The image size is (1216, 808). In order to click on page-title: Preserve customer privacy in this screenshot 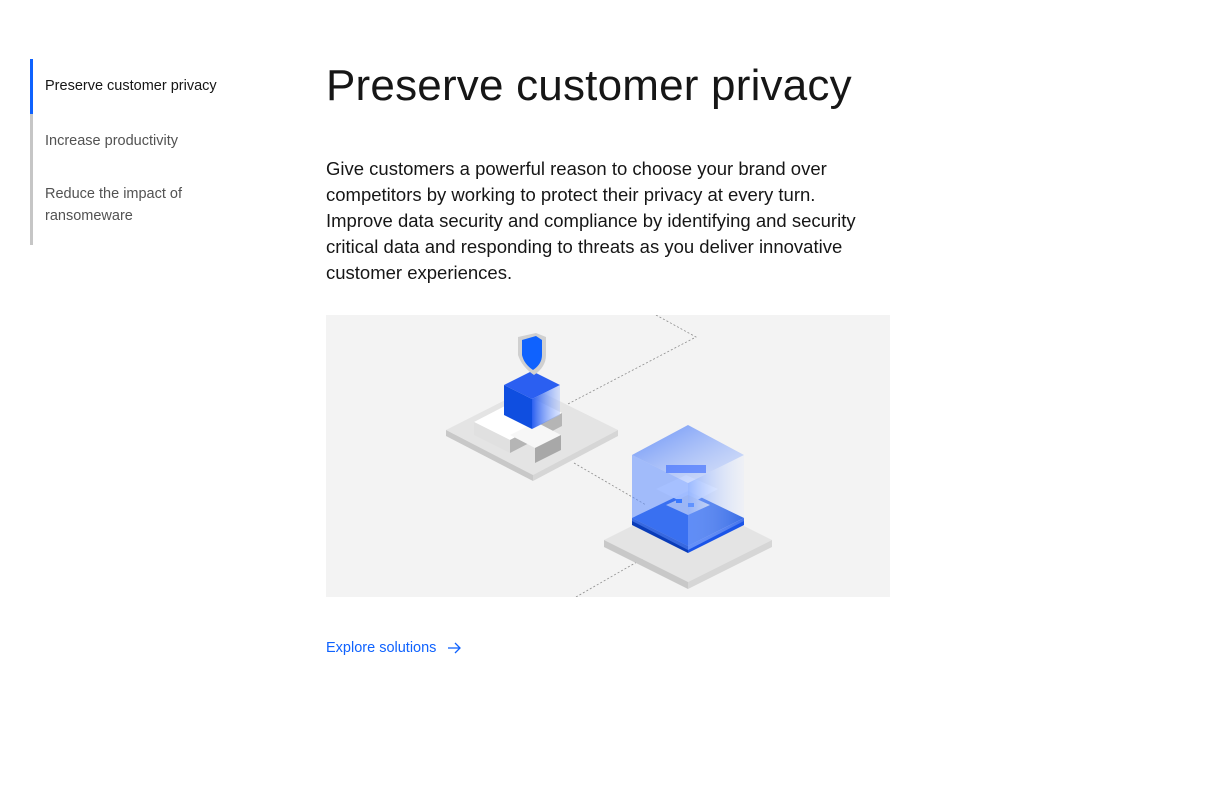, I will do `click(589, 85)`.